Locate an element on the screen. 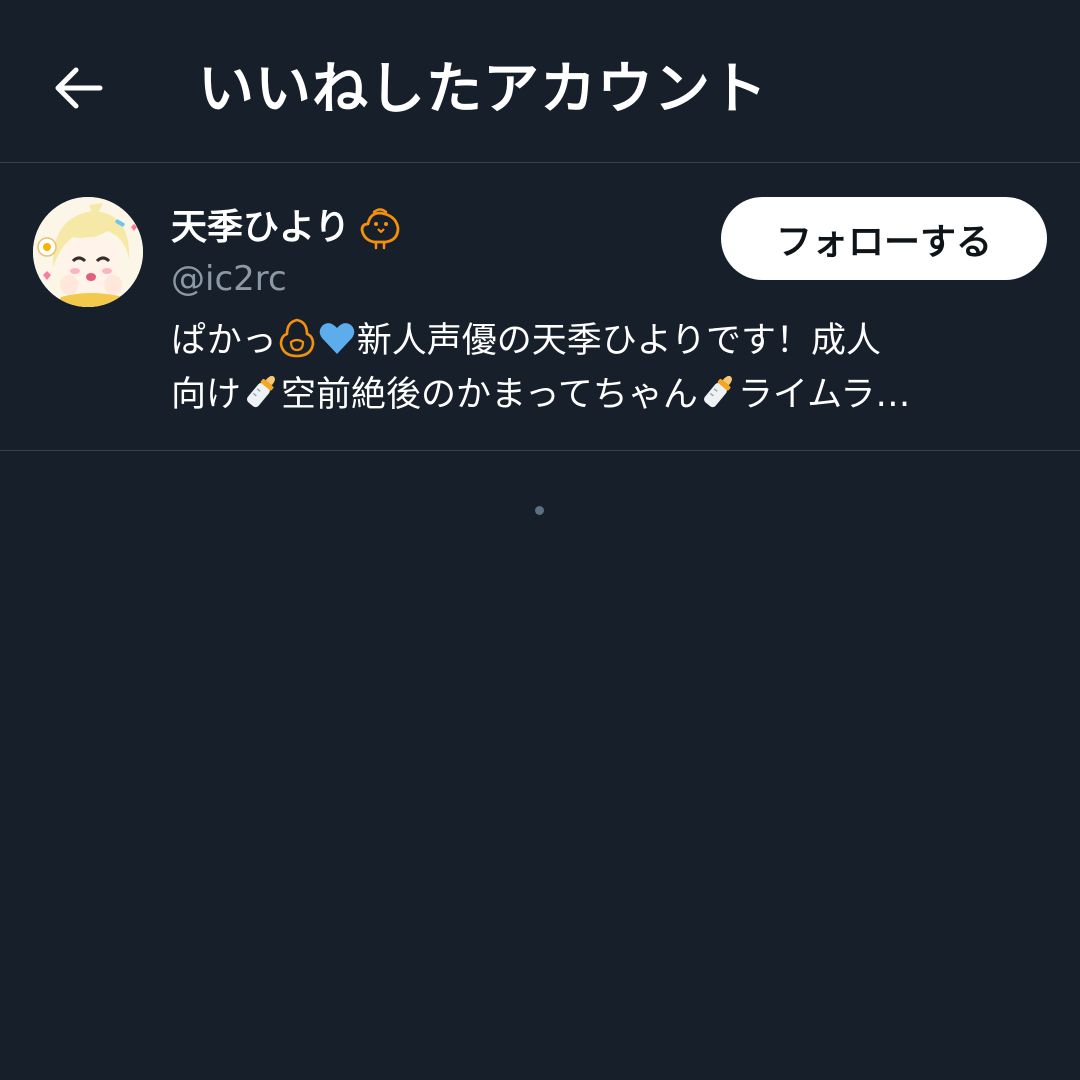 The image size is (1080, 1080). bio-text: 新人声優の天季ひよりです！成人 is located at coordinates (619, 341).